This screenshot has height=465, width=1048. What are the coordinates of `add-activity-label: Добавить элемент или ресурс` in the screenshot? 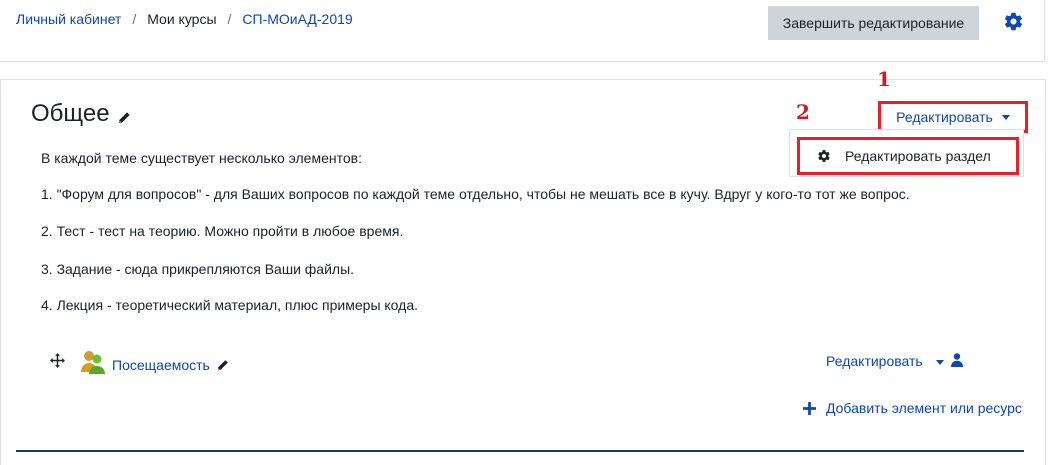 It's located at (924, 408).